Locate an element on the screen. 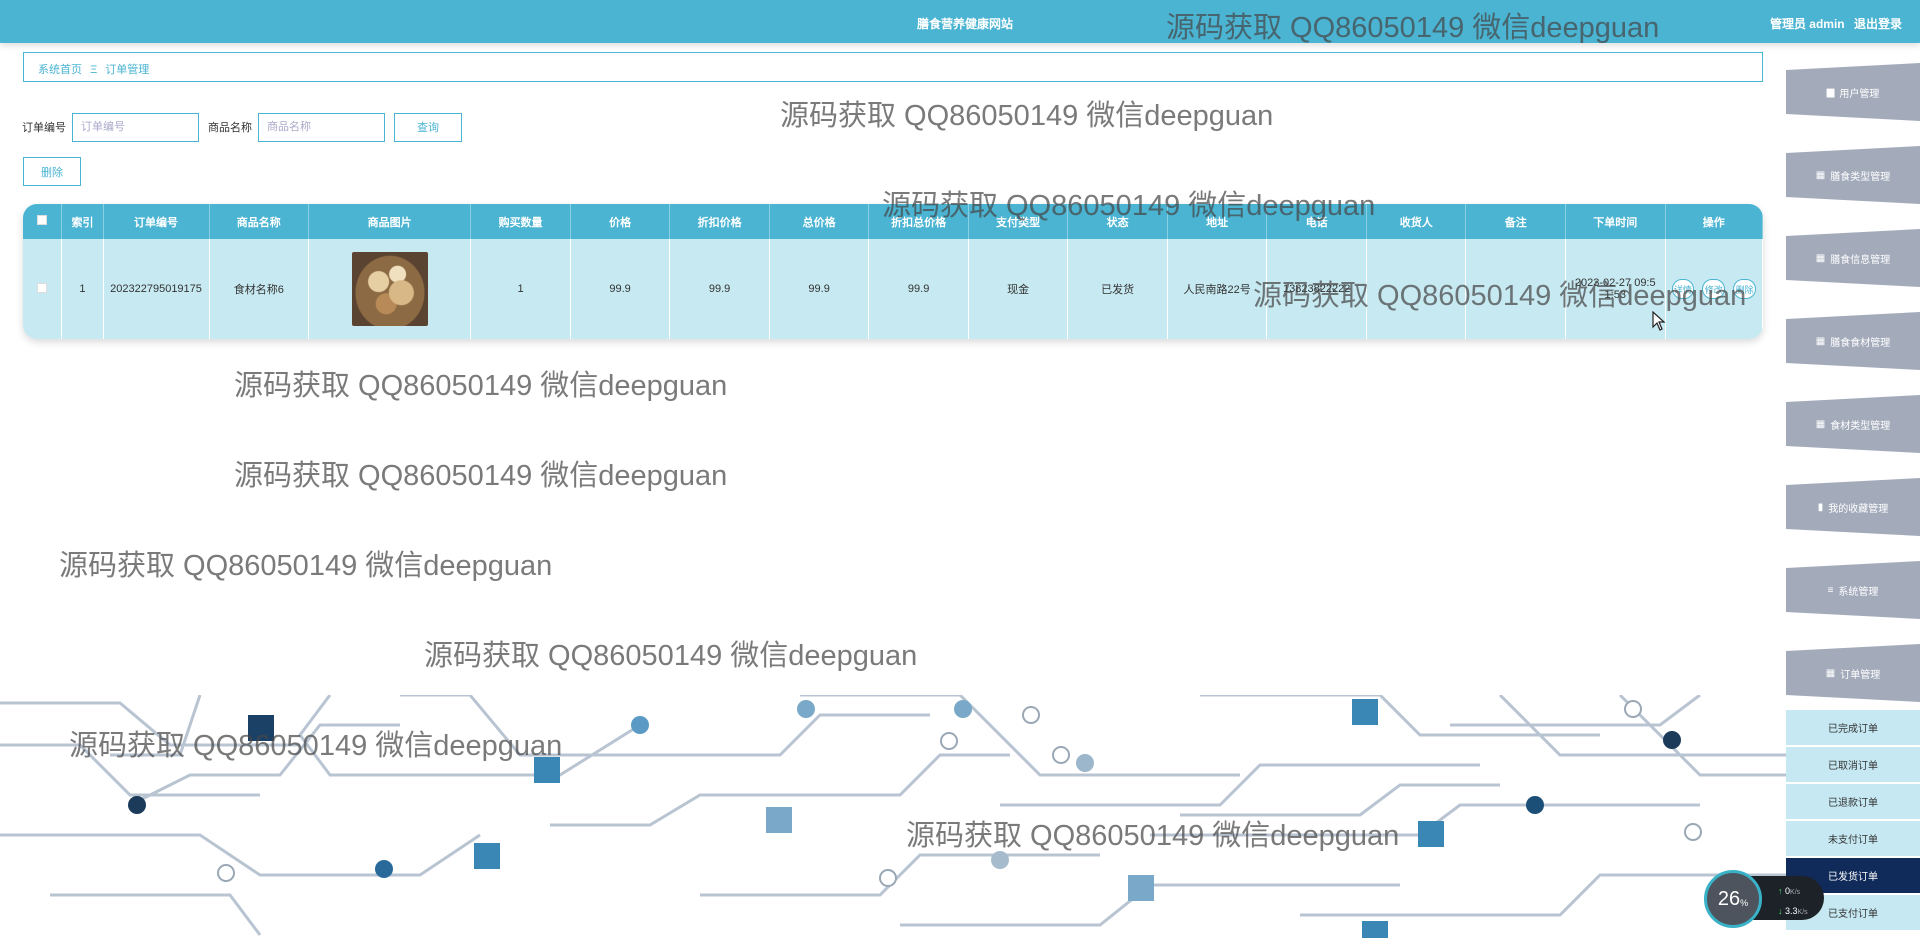 This screenshot has height=938, width=1920. sidebar-item-users: ▆ 用户管理 is located at coordinates (1853, 92).